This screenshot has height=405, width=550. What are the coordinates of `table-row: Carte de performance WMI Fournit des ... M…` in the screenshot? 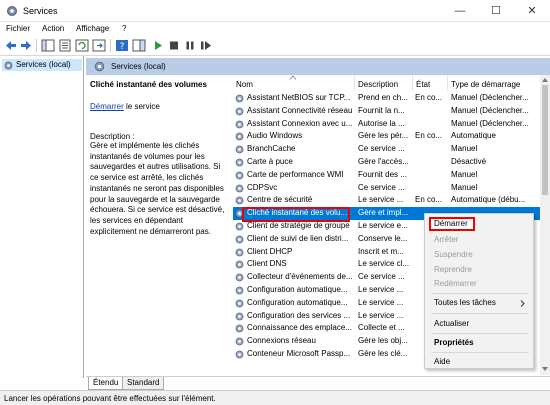 It's located at (386, 175).